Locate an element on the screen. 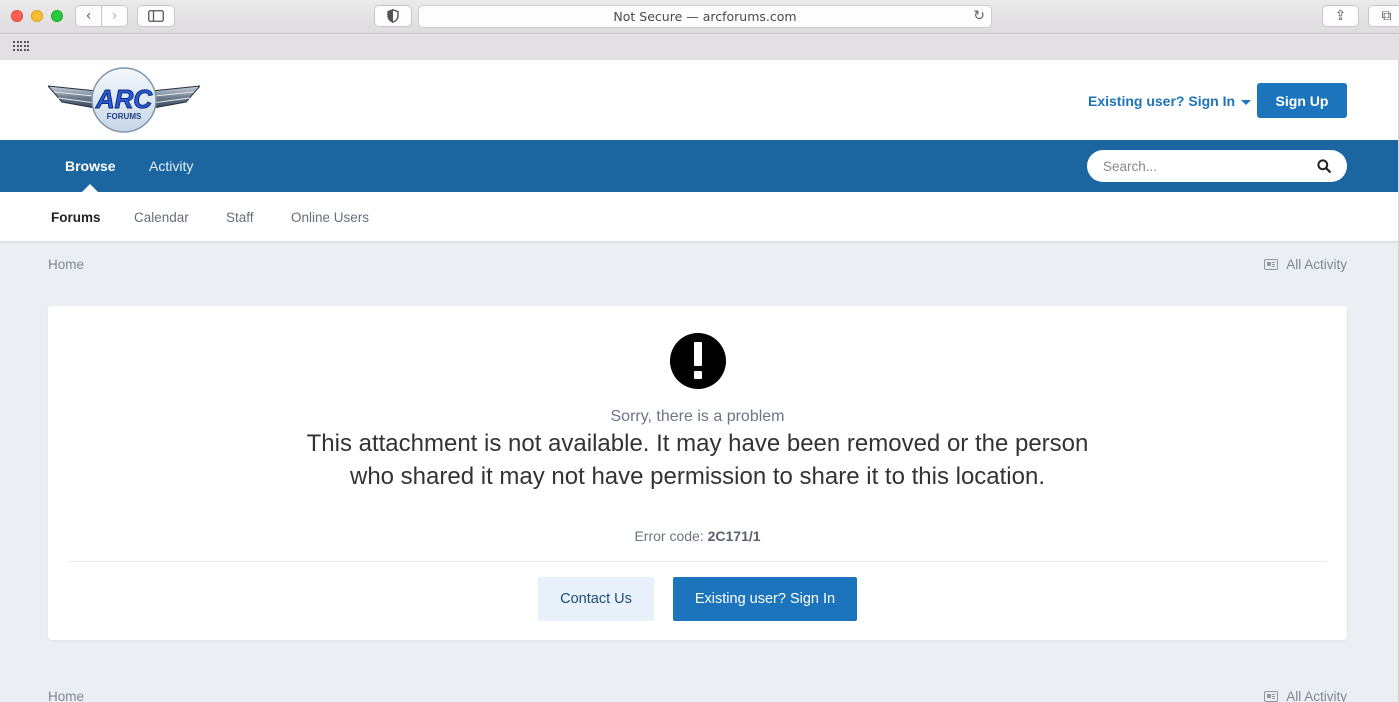  error-subtitle: Sorry, there is a problem is located at coordinates (697, 416).